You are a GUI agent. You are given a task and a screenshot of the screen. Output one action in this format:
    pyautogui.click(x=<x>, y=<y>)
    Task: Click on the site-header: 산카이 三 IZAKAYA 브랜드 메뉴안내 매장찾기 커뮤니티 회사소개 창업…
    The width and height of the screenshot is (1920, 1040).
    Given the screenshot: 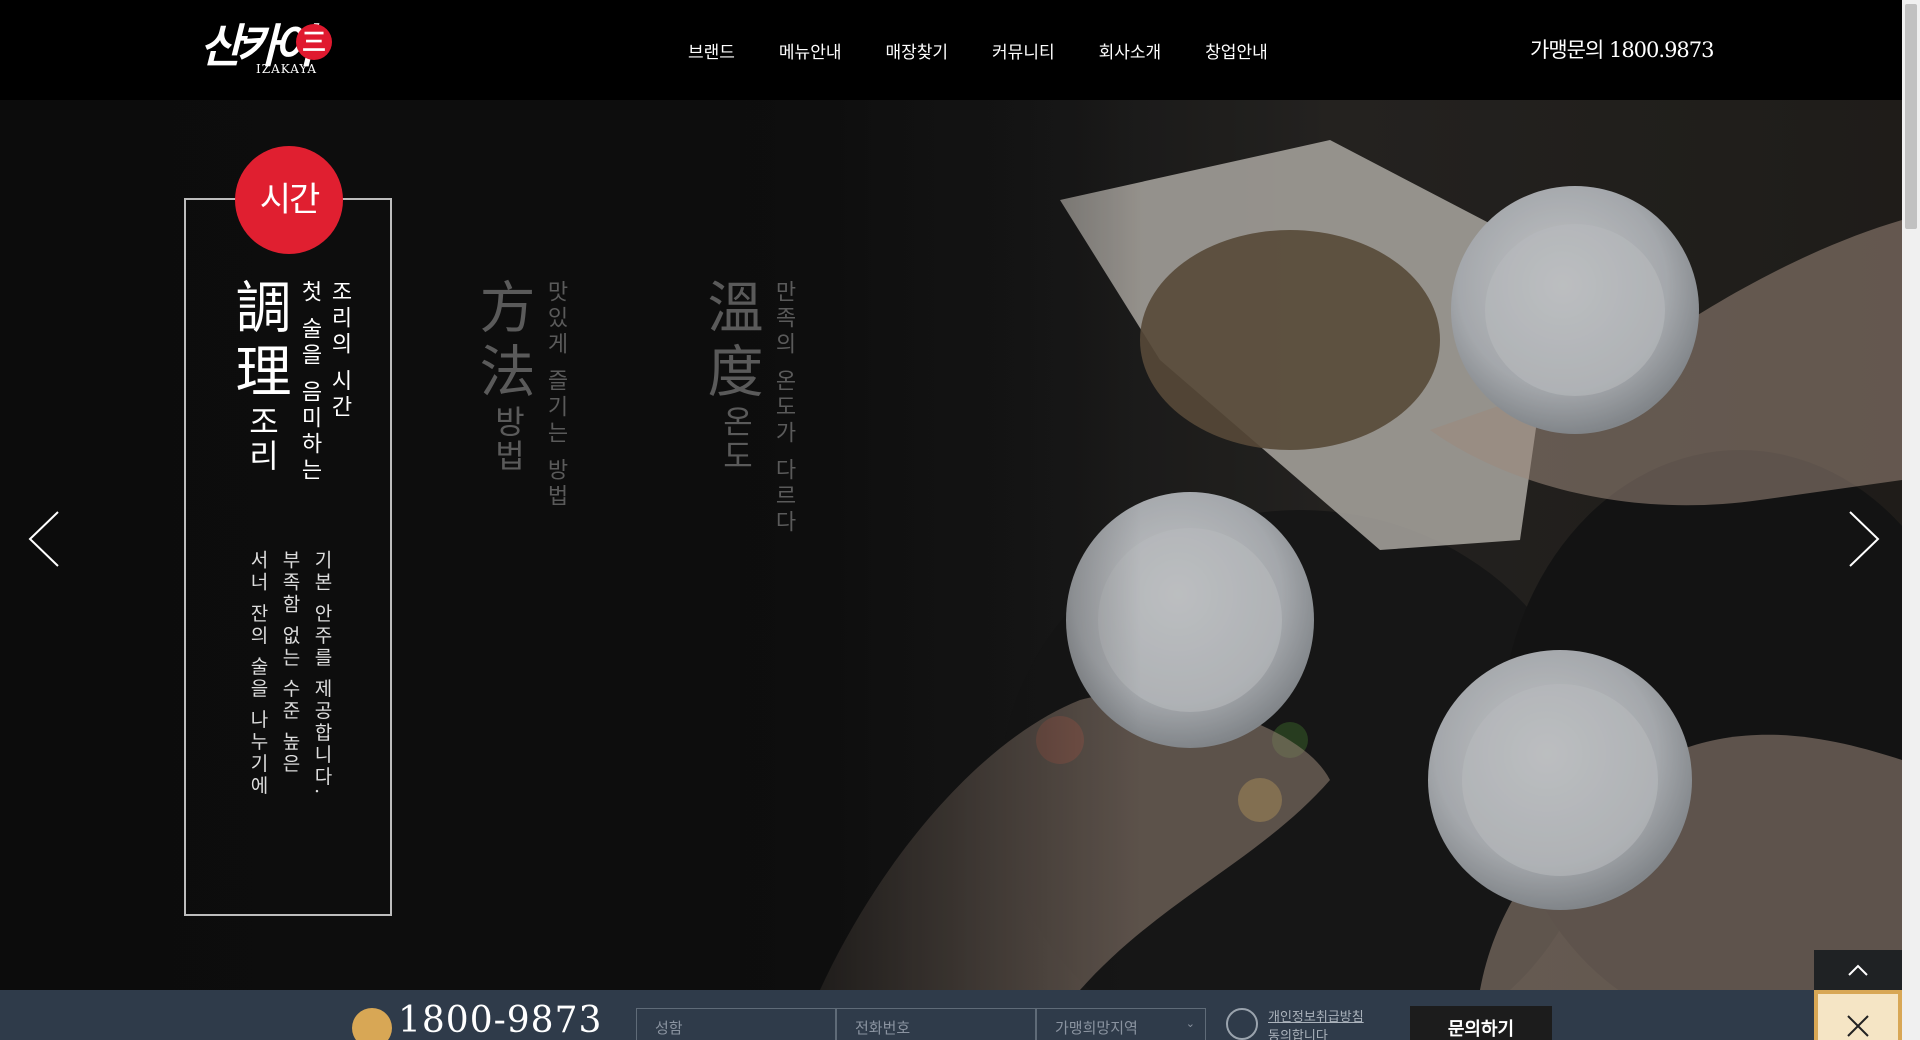 What is the action you would take?
    pyautogui.click(x=951, y=50)
    